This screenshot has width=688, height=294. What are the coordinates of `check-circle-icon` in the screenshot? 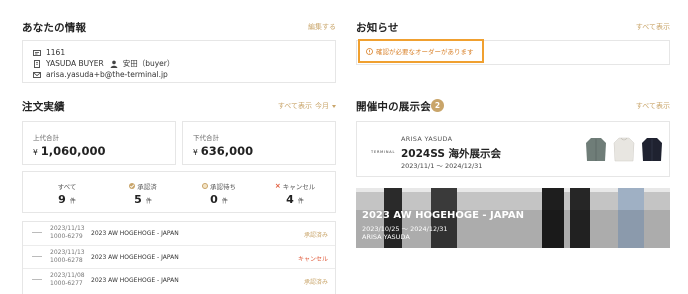 It's located at (132, 185).